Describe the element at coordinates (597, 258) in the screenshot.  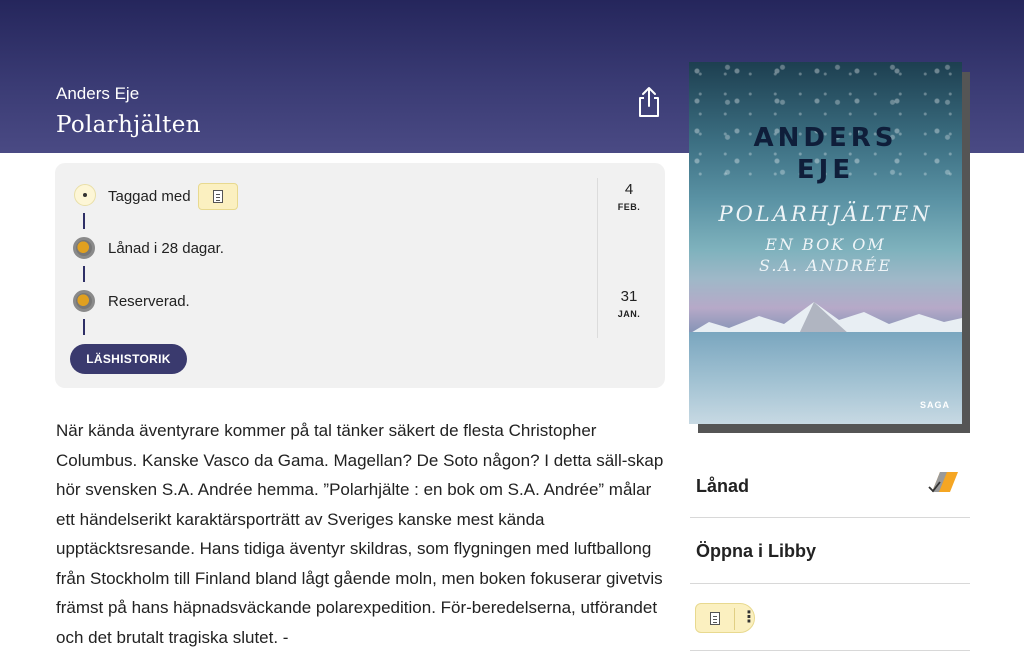
I see `date-divider` at that location.